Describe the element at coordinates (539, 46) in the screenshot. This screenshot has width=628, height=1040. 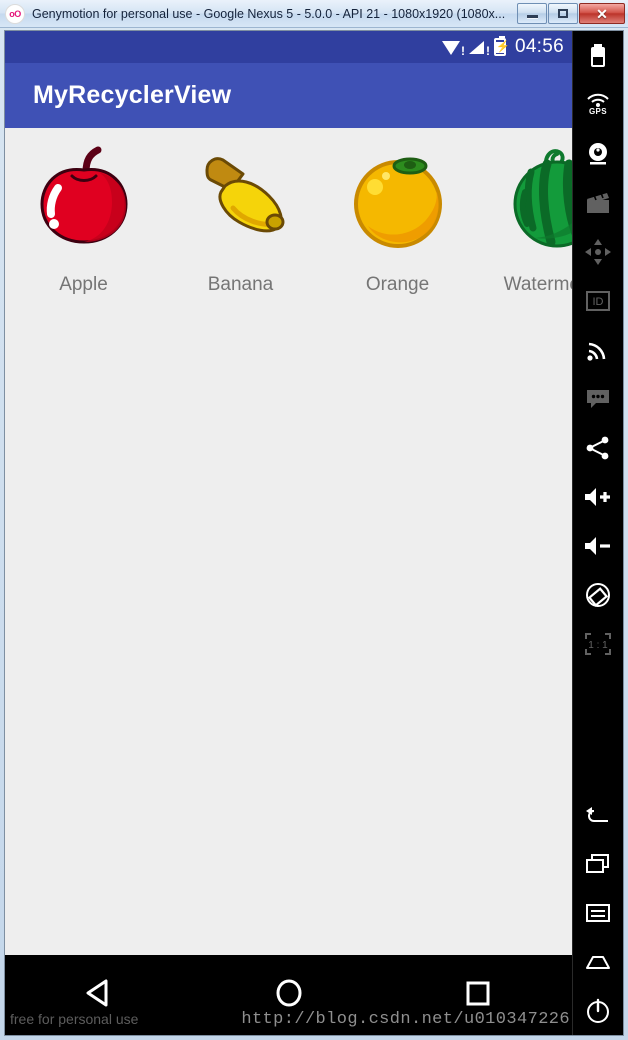
I see `status-bar-clock: 04:56` at that location.